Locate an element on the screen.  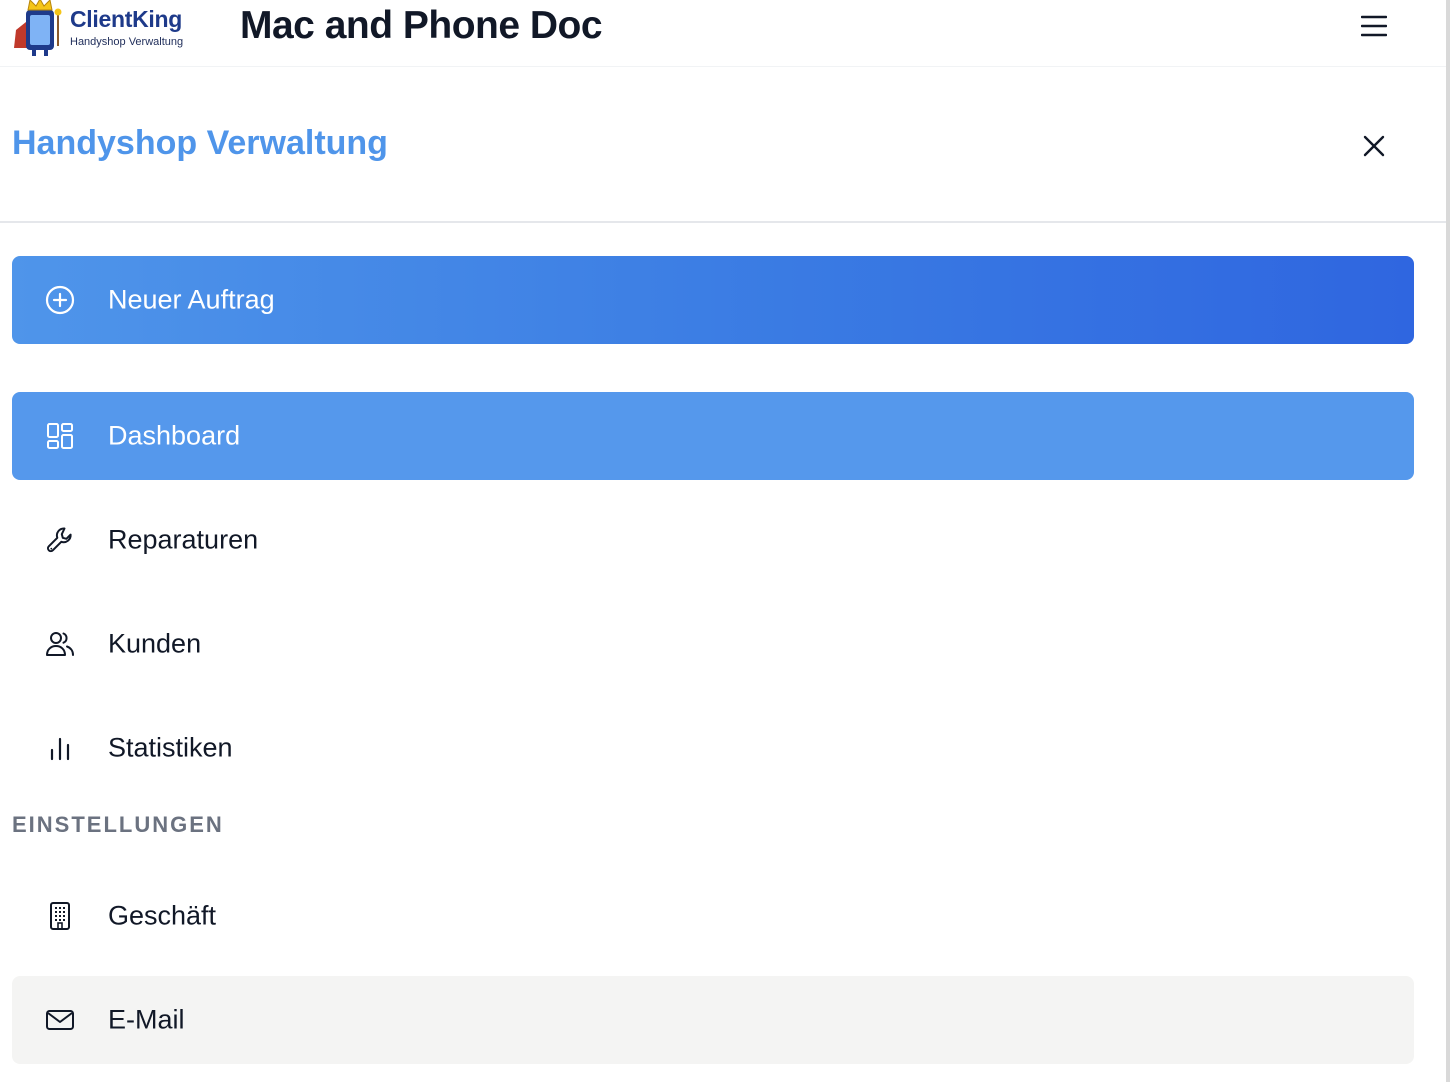
close-icon is located at coordinates (1374, 146).